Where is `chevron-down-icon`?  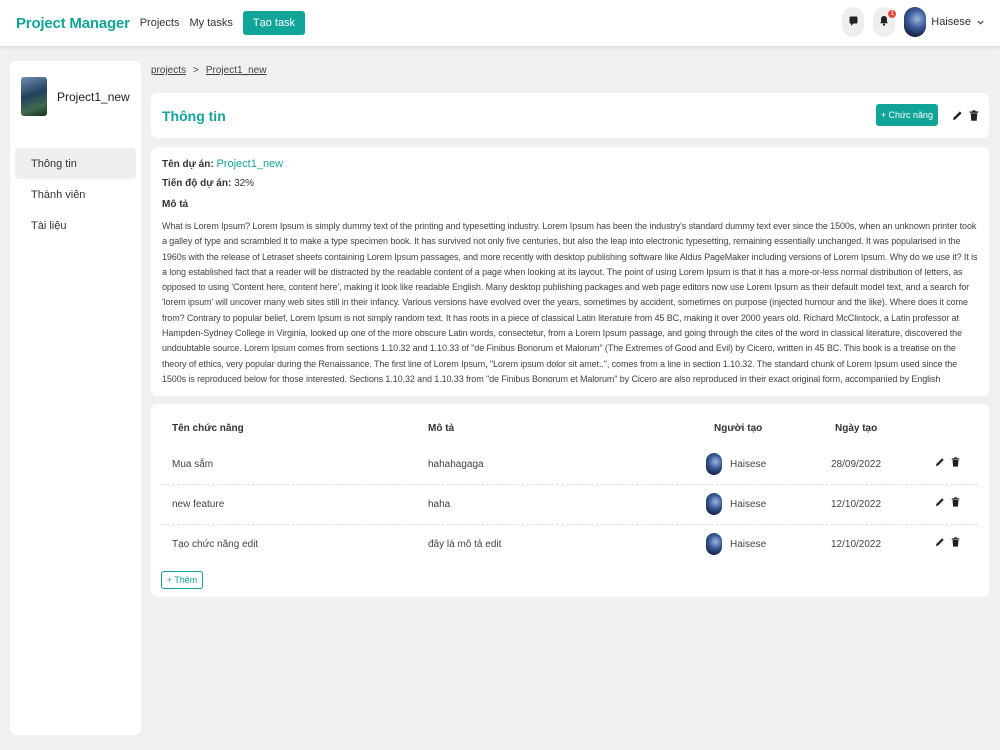
chevron-down-icon is located at coordinates (980, 22).